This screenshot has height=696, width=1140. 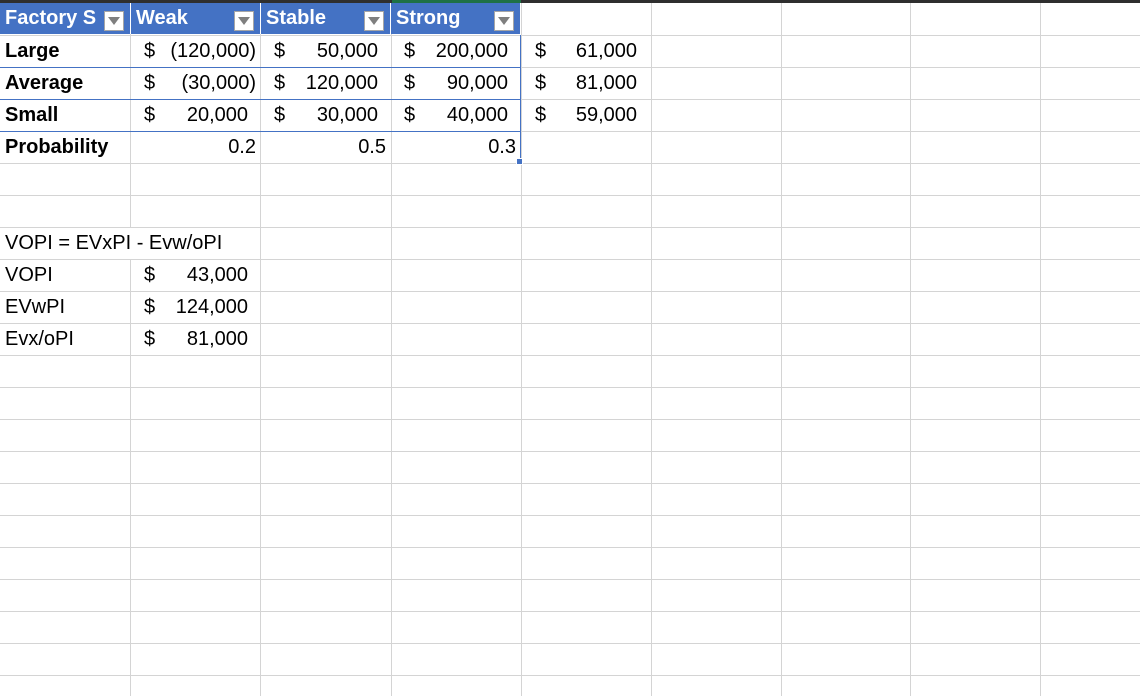 What do you see at coordinates (39, 339) in the screenshot?
I see `summary-label-evxopi: Evx/oPI` at bounding box center [39, 339].